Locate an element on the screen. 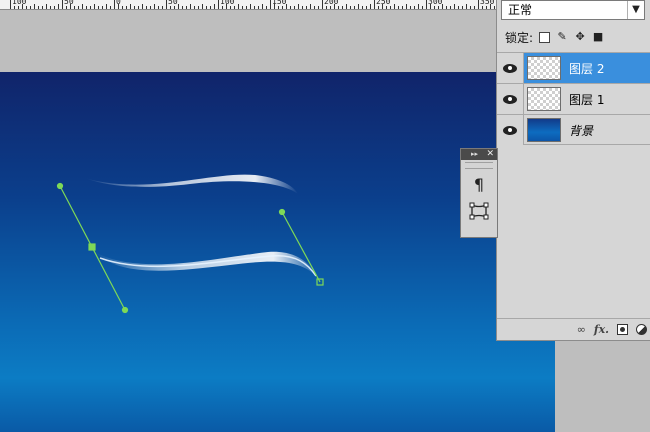  lock-transparency-icon is located at coordinates (545, 37).